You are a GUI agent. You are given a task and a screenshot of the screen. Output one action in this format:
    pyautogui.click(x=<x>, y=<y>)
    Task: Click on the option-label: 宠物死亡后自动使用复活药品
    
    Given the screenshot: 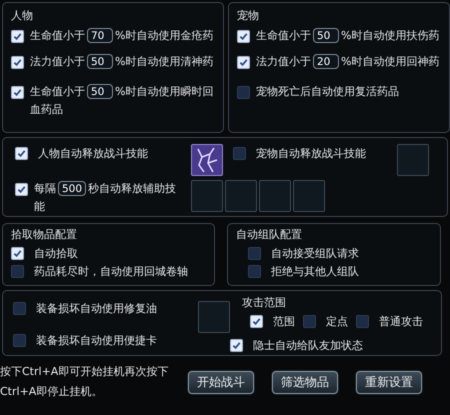 What is the action you would take?
    pyautogui.click(x=327, y=92)
    